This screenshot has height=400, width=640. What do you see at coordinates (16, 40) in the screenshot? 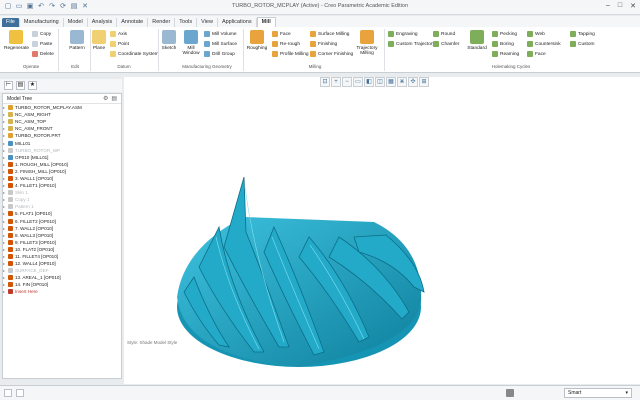
I see `regenerate-button: Regenerate` at bounding box center [16, 40].